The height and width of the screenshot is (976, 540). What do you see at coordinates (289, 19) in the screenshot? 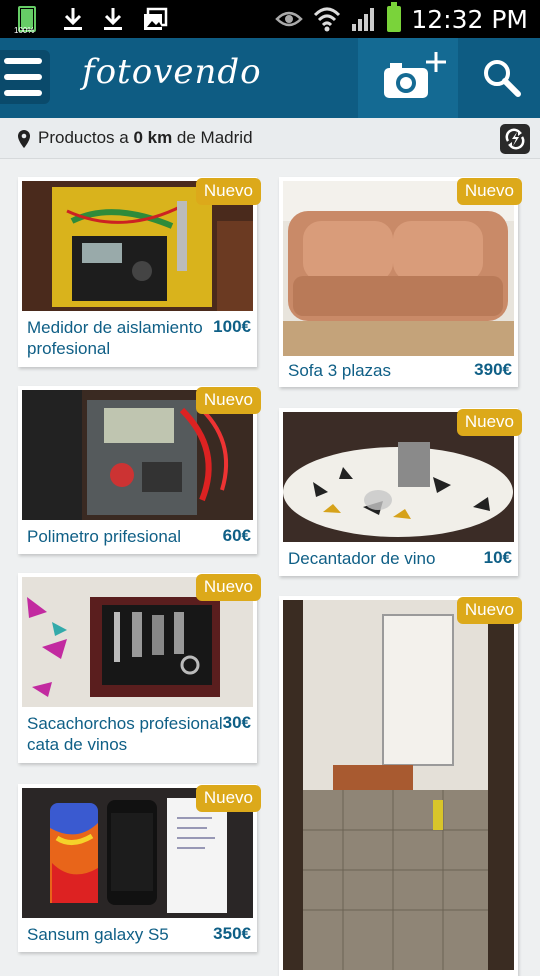
I see `eye-icon` at bounding box center [289, 19].